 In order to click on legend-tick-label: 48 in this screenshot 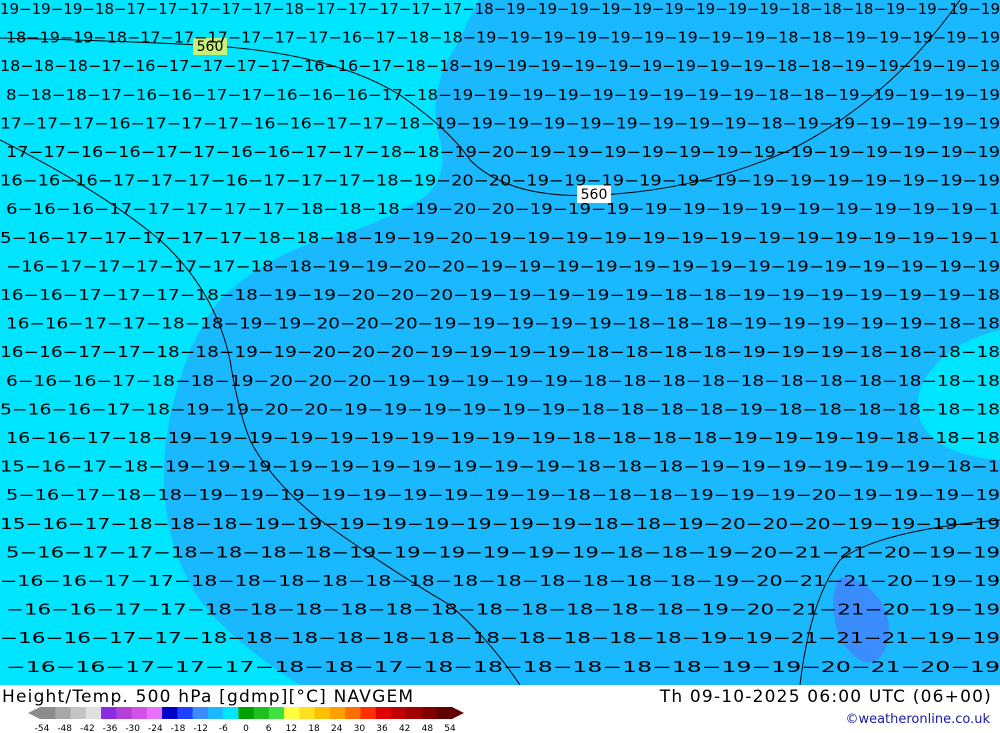, I will do `click(428, 728)`.